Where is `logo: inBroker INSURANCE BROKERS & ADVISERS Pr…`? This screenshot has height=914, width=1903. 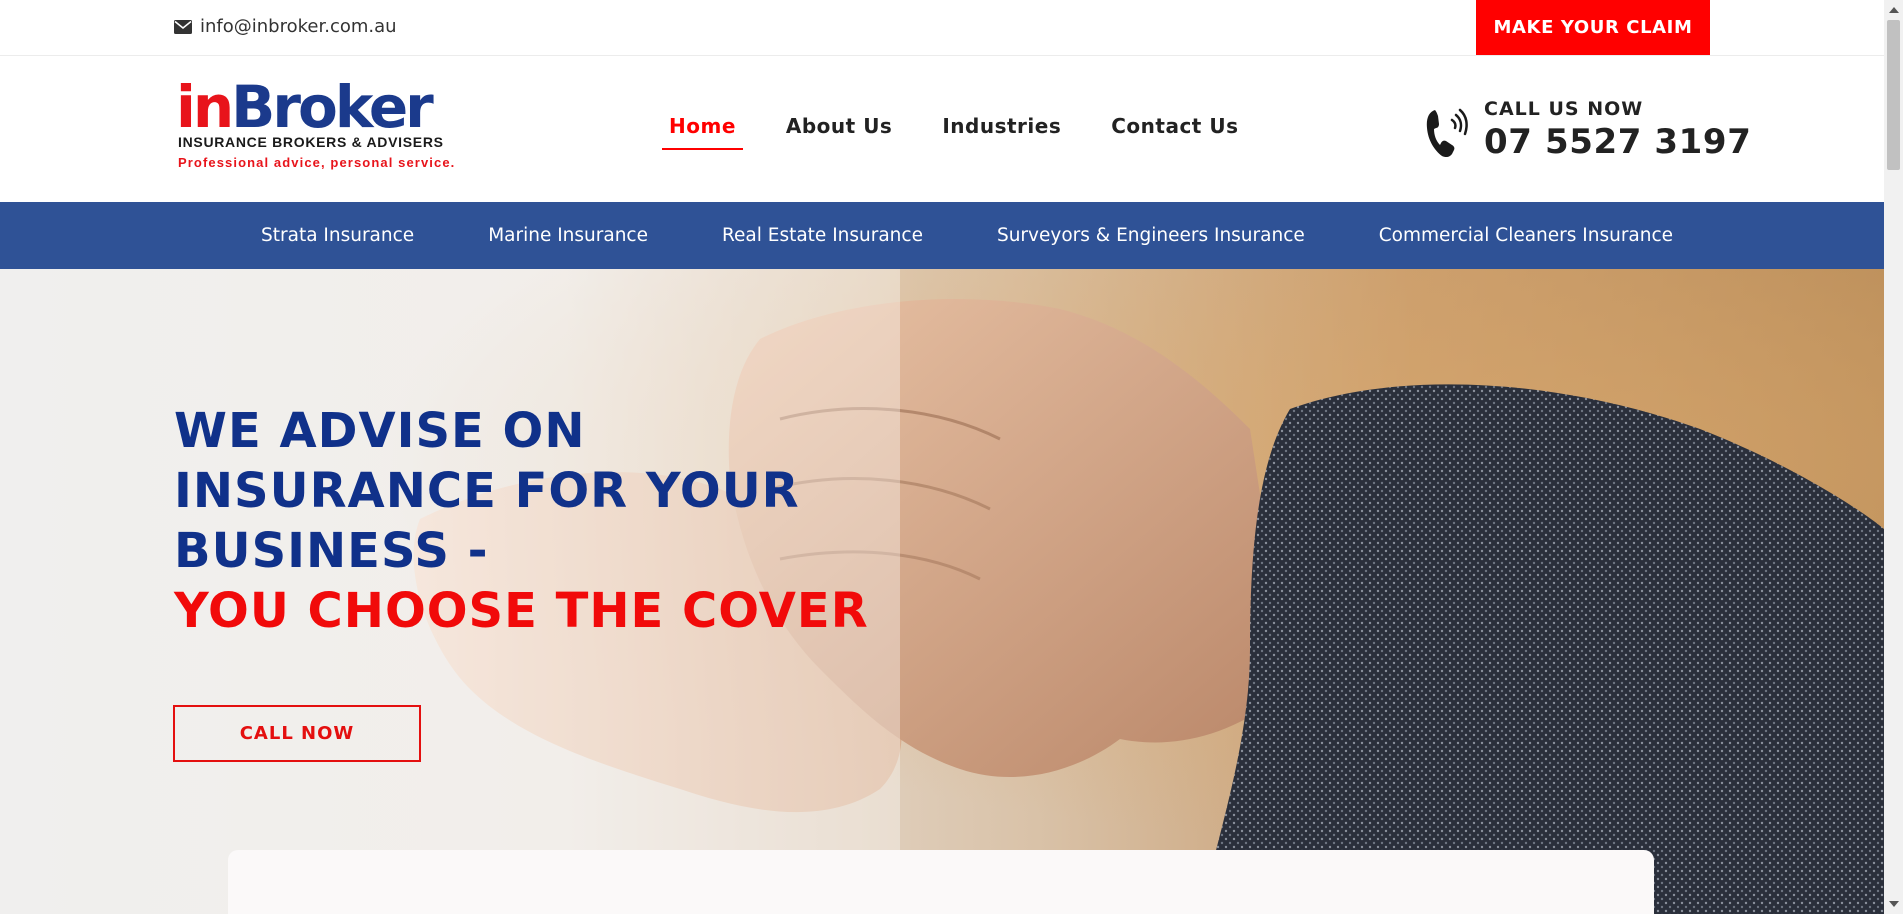 logo: inBroker INSURANCE BROKERS & ADVISERS Pr… is located at coordinates (328, 126).